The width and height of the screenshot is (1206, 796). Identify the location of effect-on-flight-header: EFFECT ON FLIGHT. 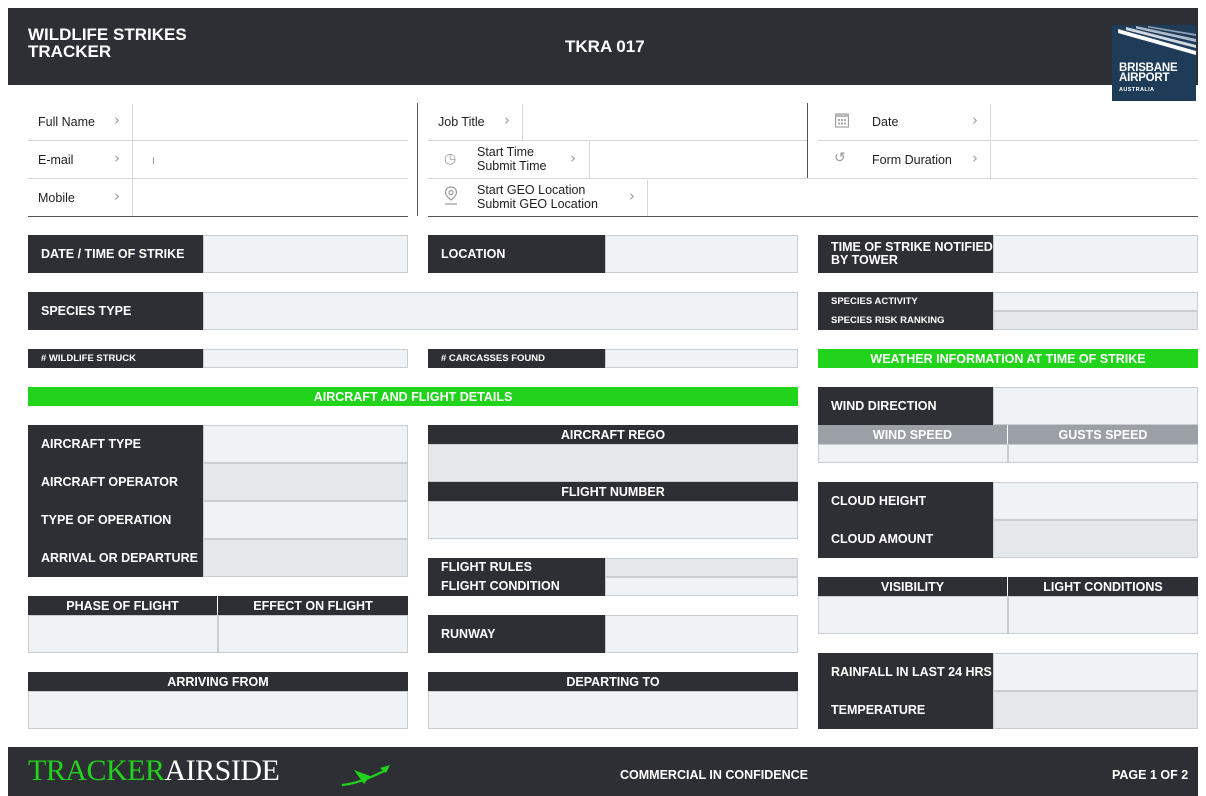
(313, 605).